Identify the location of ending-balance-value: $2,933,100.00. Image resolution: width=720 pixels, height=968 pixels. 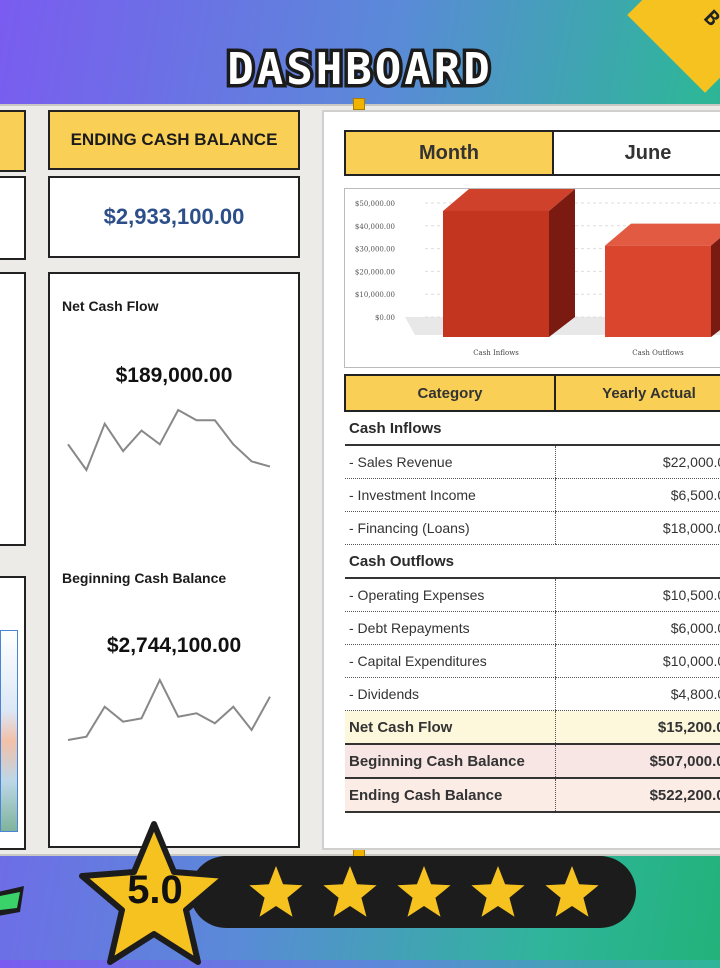
(174, 216).